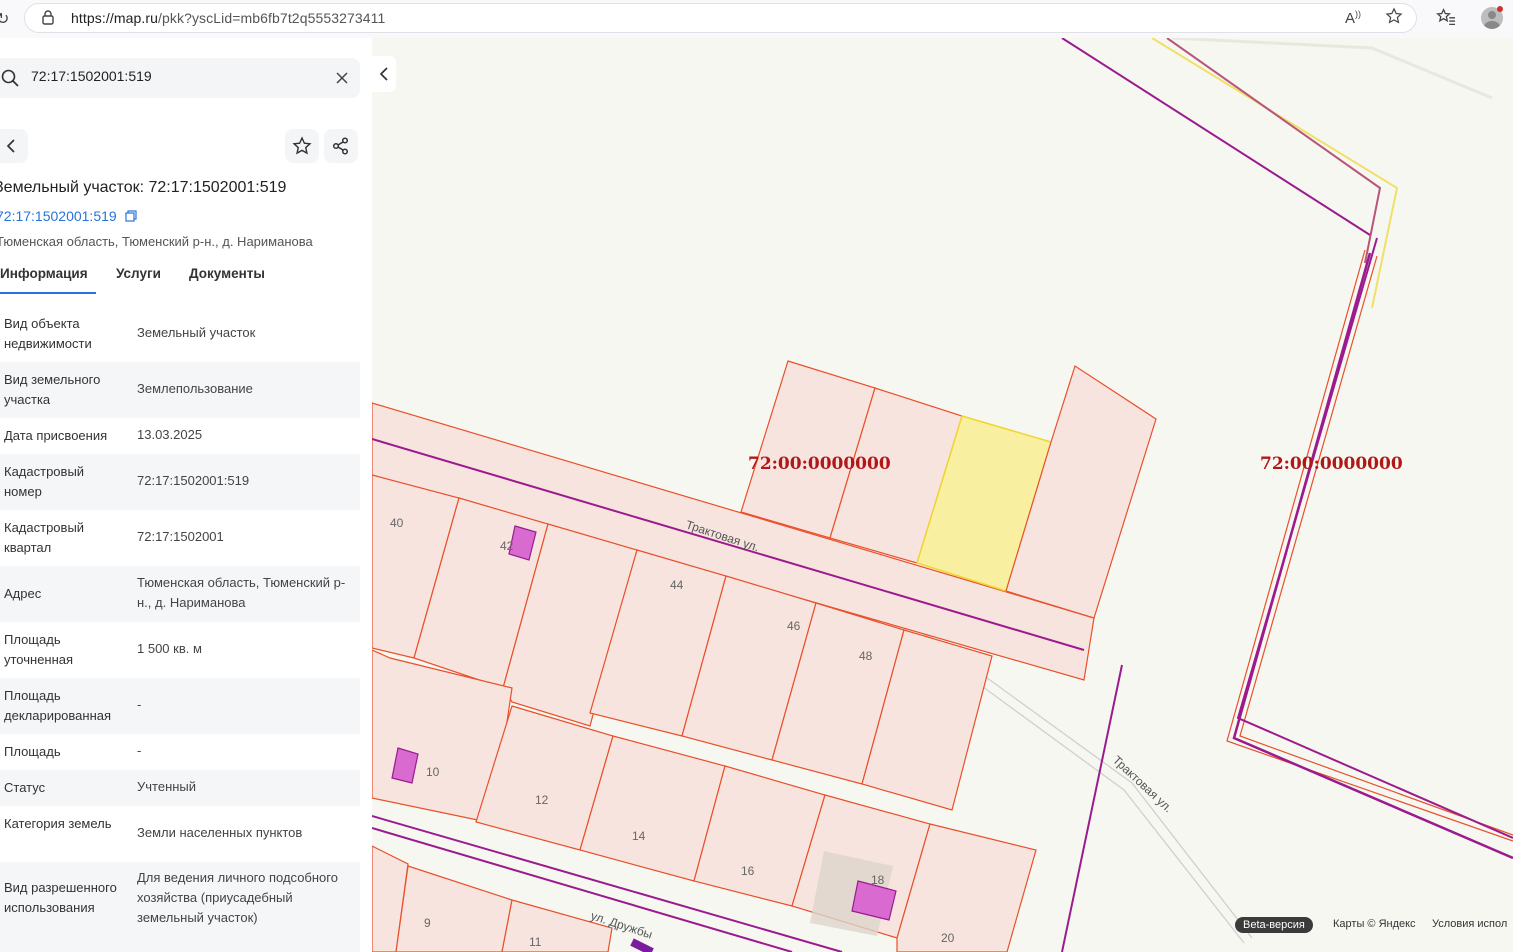 The height and width of the screenshot is (952, 1513). I want to click on lot-number: 46, so click(794, 626).